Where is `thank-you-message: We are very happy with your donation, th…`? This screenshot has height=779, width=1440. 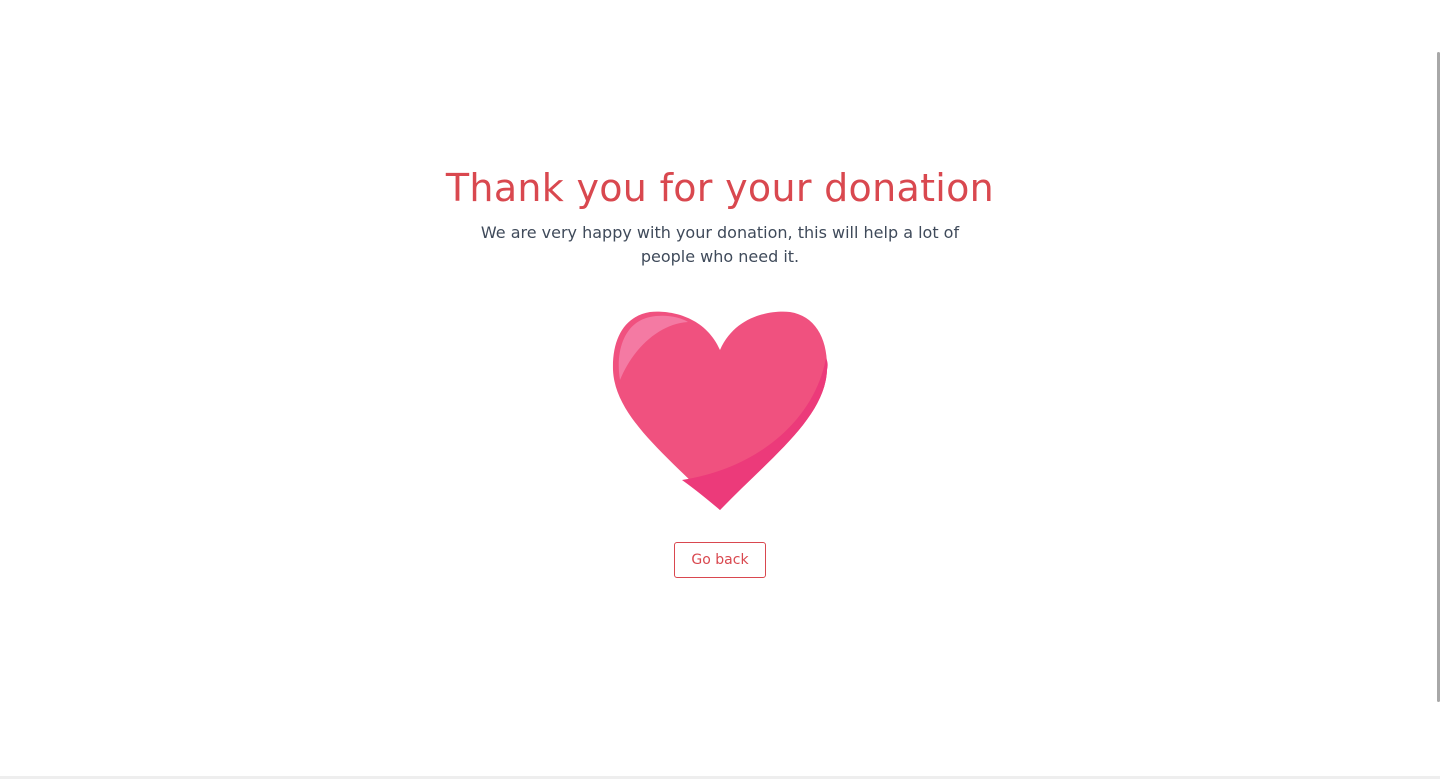
thank-you-message: We are very happy with your donation, th… is located at coordinates (720, 244).